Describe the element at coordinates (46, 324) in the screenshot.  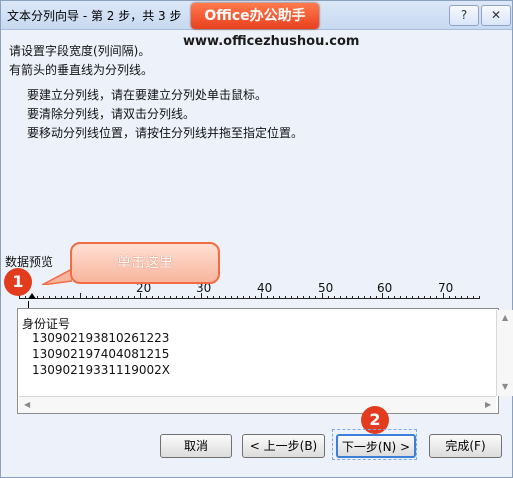
I see `preview-row-header: 身份证号` at that location.